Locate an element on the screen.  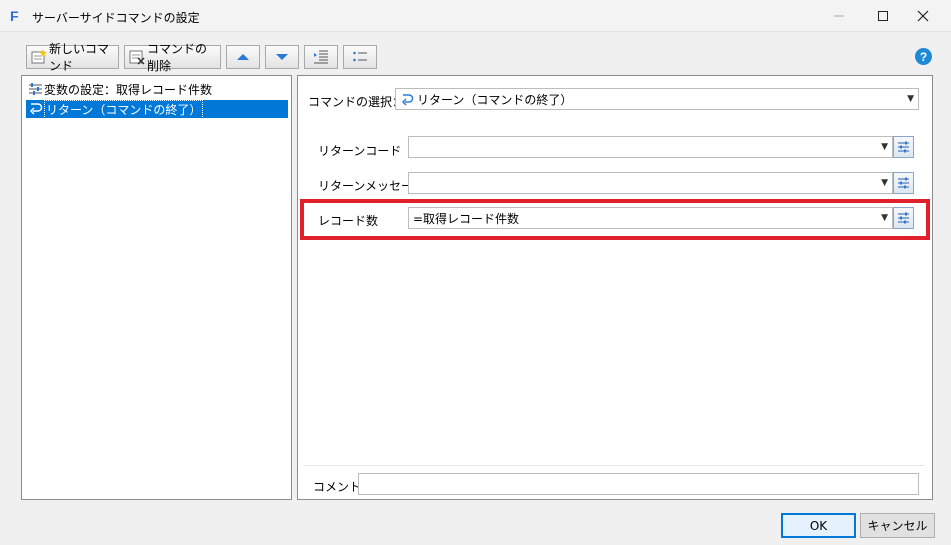
window-title: サーバーサイドコマンドの設定 is located at coordinates (116, 18).